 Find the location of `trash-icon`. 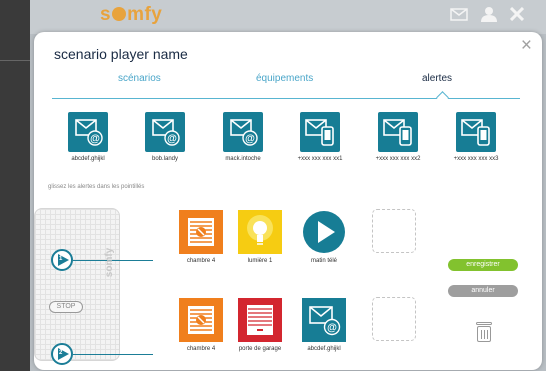

trash-icon is located at coordinates (484, 332).